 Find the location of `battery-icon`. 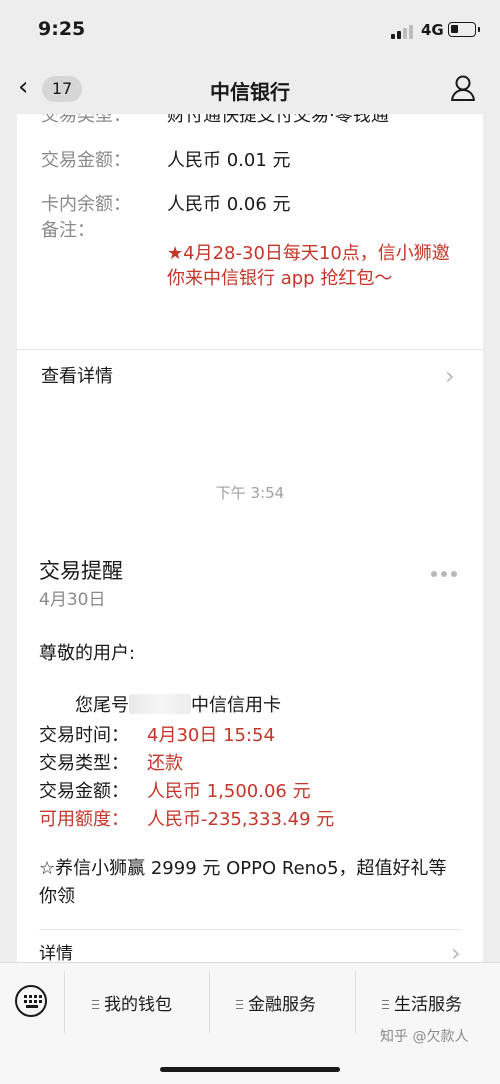

battery-icon is located at coordinates (464, 29).